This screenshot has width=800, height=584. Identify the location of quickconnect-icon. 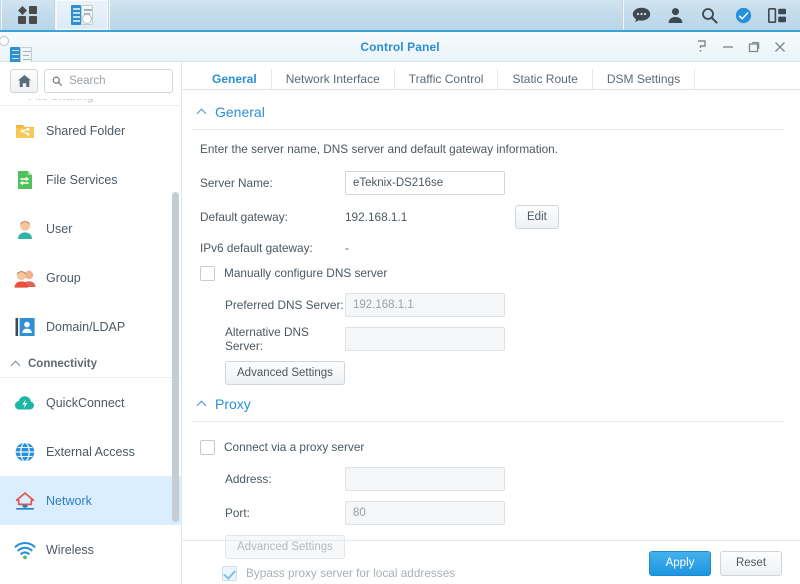
(25, 403).